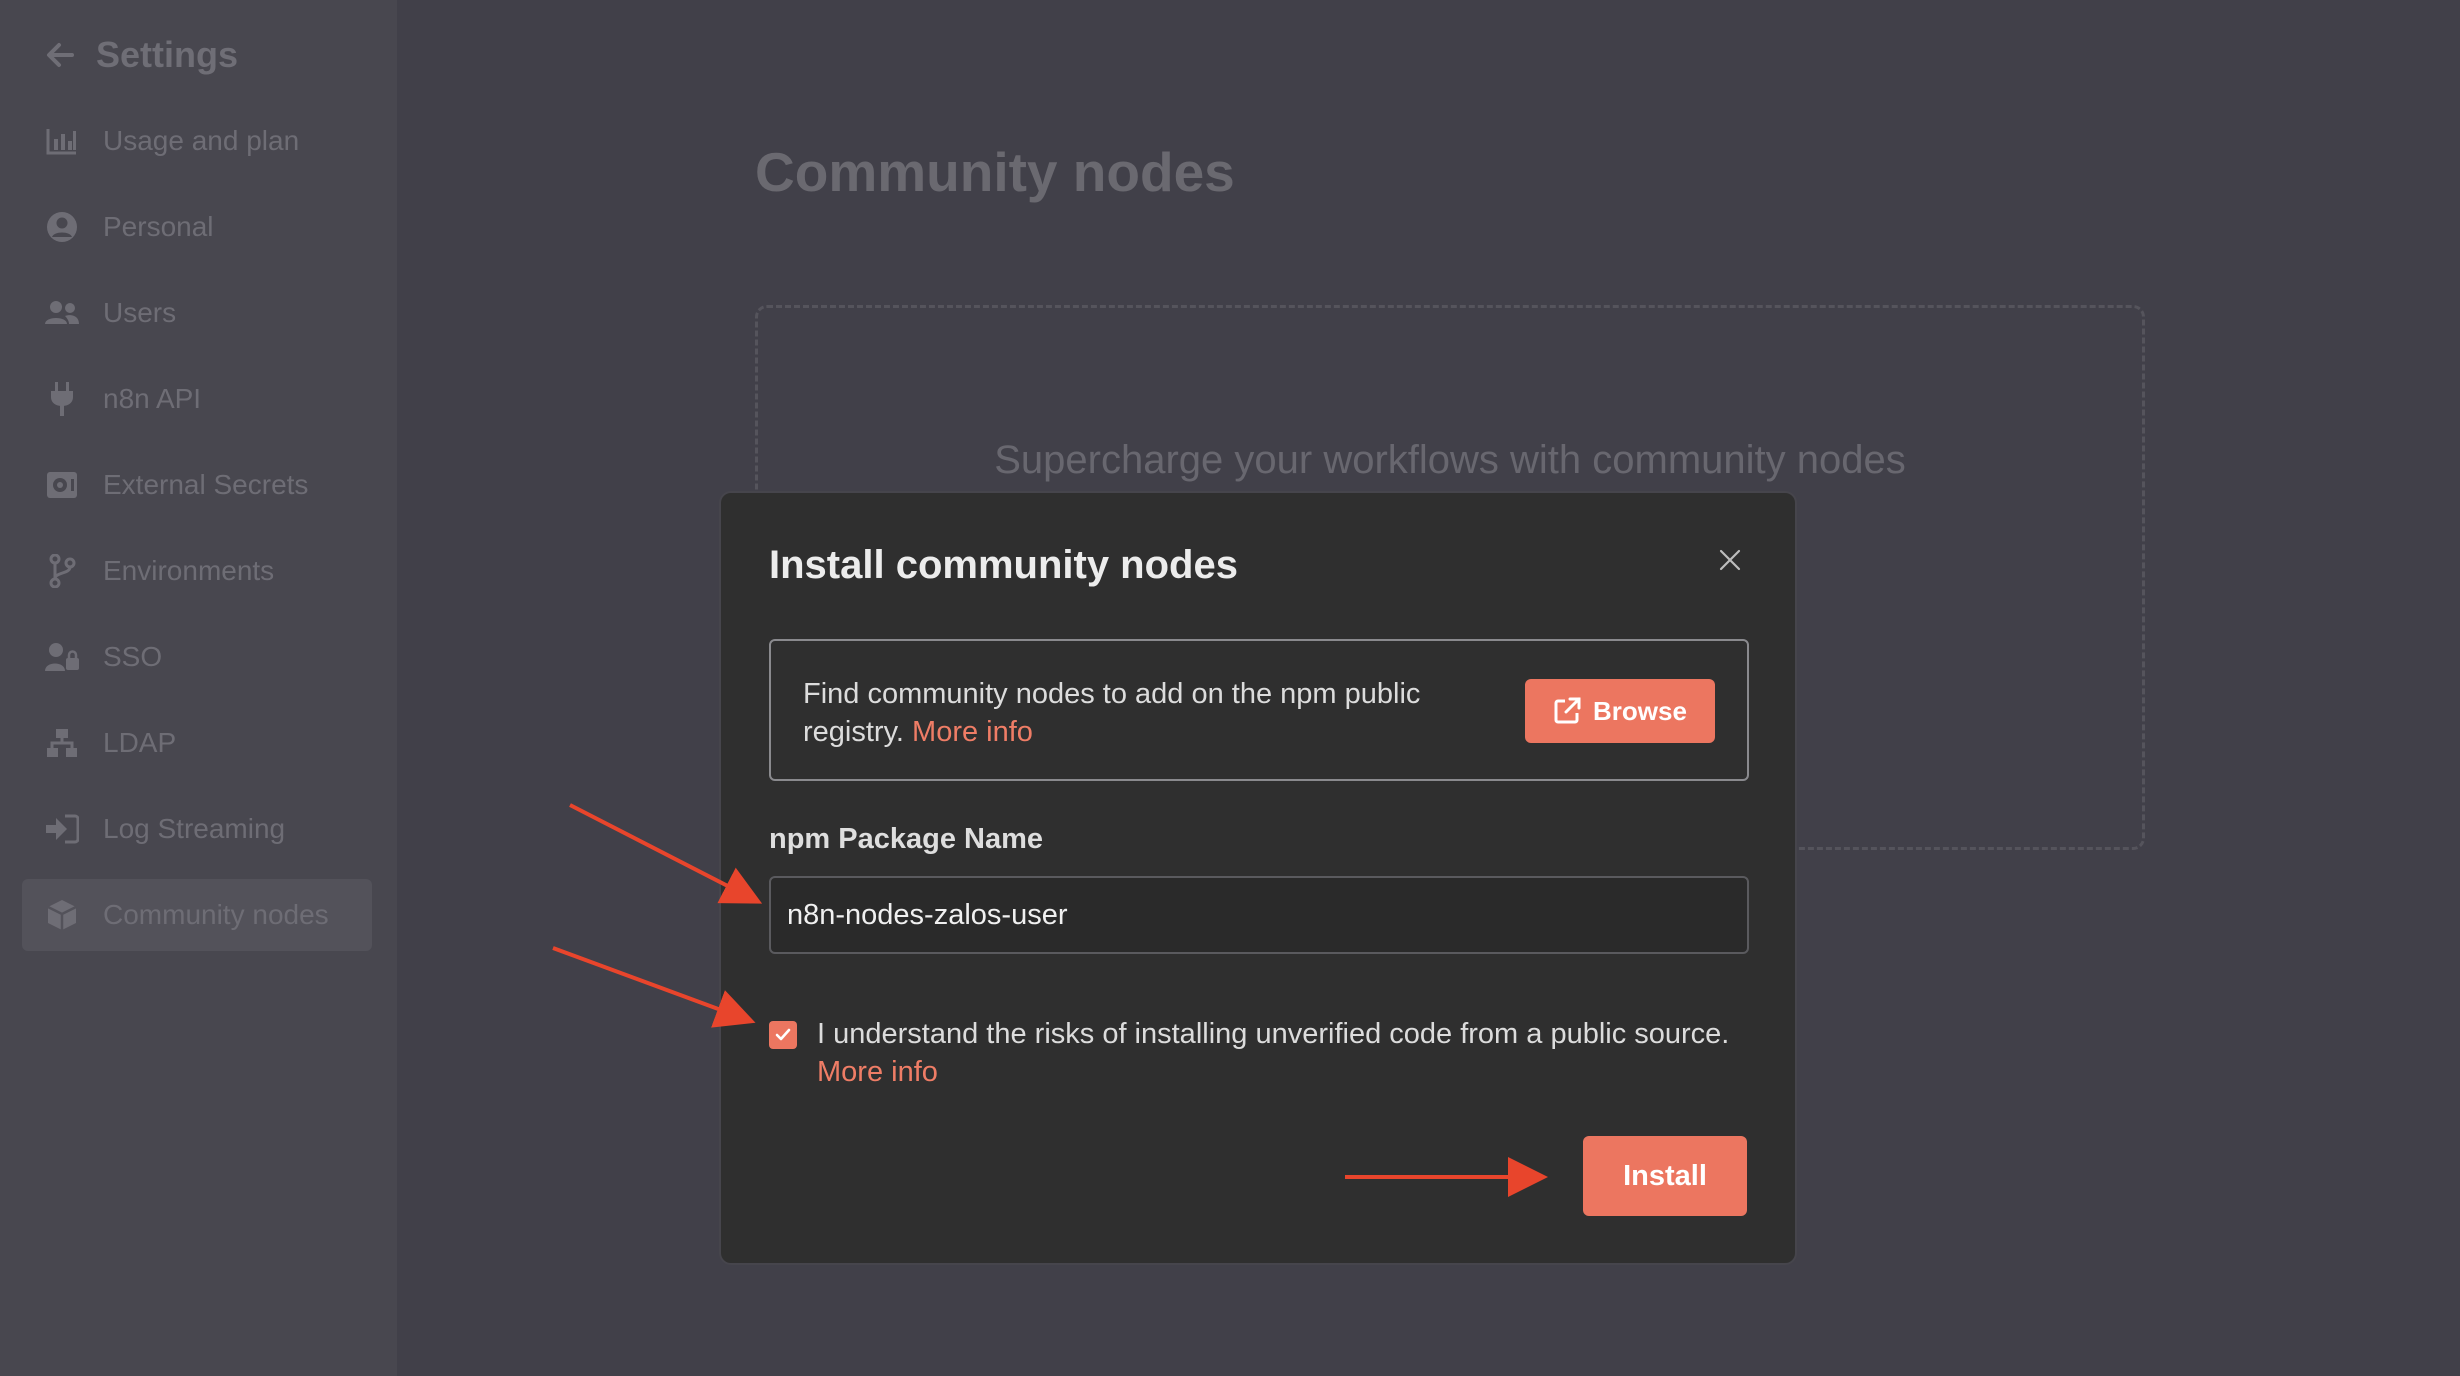 This screenshot has width=2460, height=1376. I want to click on sidebar-item-label: External Secrets, so click(206, 484).